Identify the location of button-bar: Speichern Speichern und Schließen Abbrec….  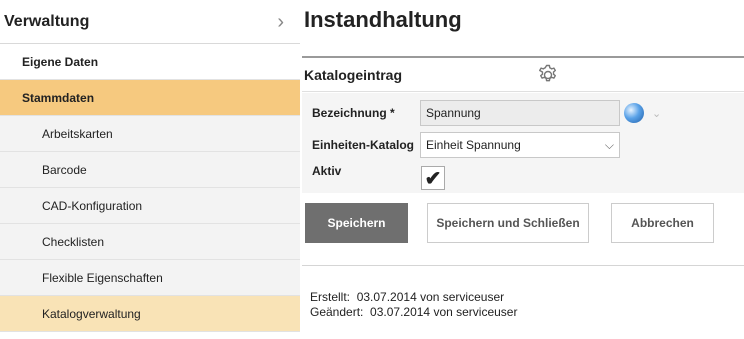
(523, 224).